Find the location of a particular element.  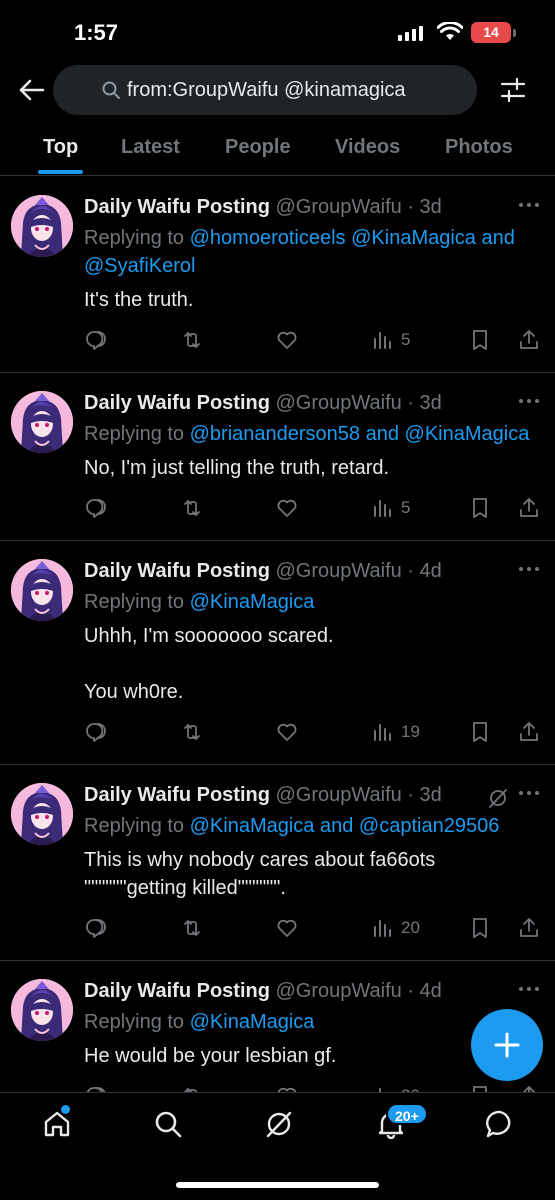

search-icon is located at coordinates (168, 1124).